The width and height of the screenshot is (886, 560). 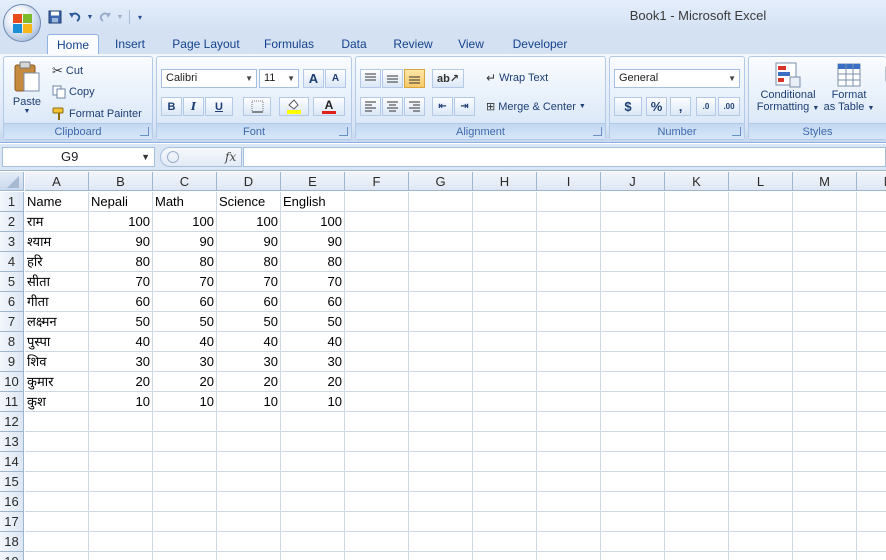 What do you see at coordinates (219, 106) in the screenshot?
I see `underline-button: U` at bounding box center [219, 106].